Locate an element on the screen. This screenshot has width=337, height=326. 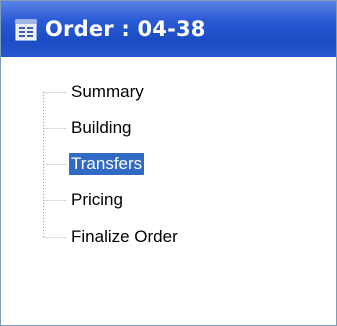
tree-item-summary: Summary is located at coordinates (107, 92).